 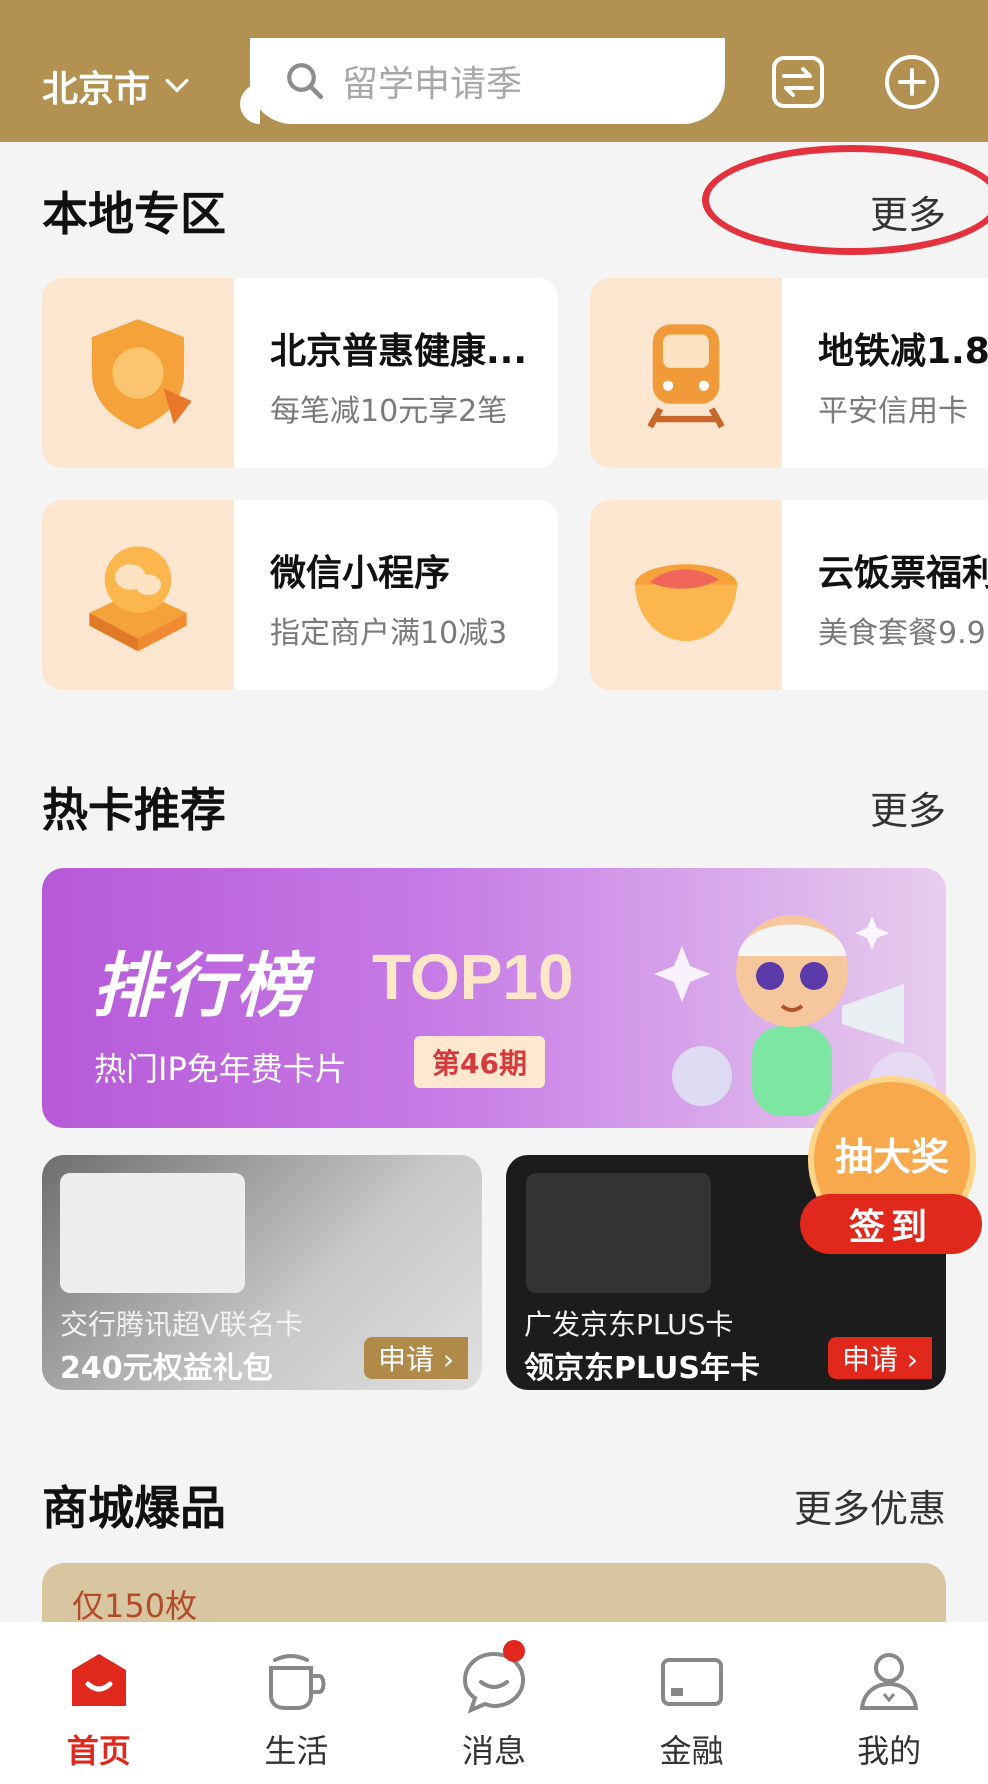 I want to click on tab-label: 消息, so click(x=493, y=1751).